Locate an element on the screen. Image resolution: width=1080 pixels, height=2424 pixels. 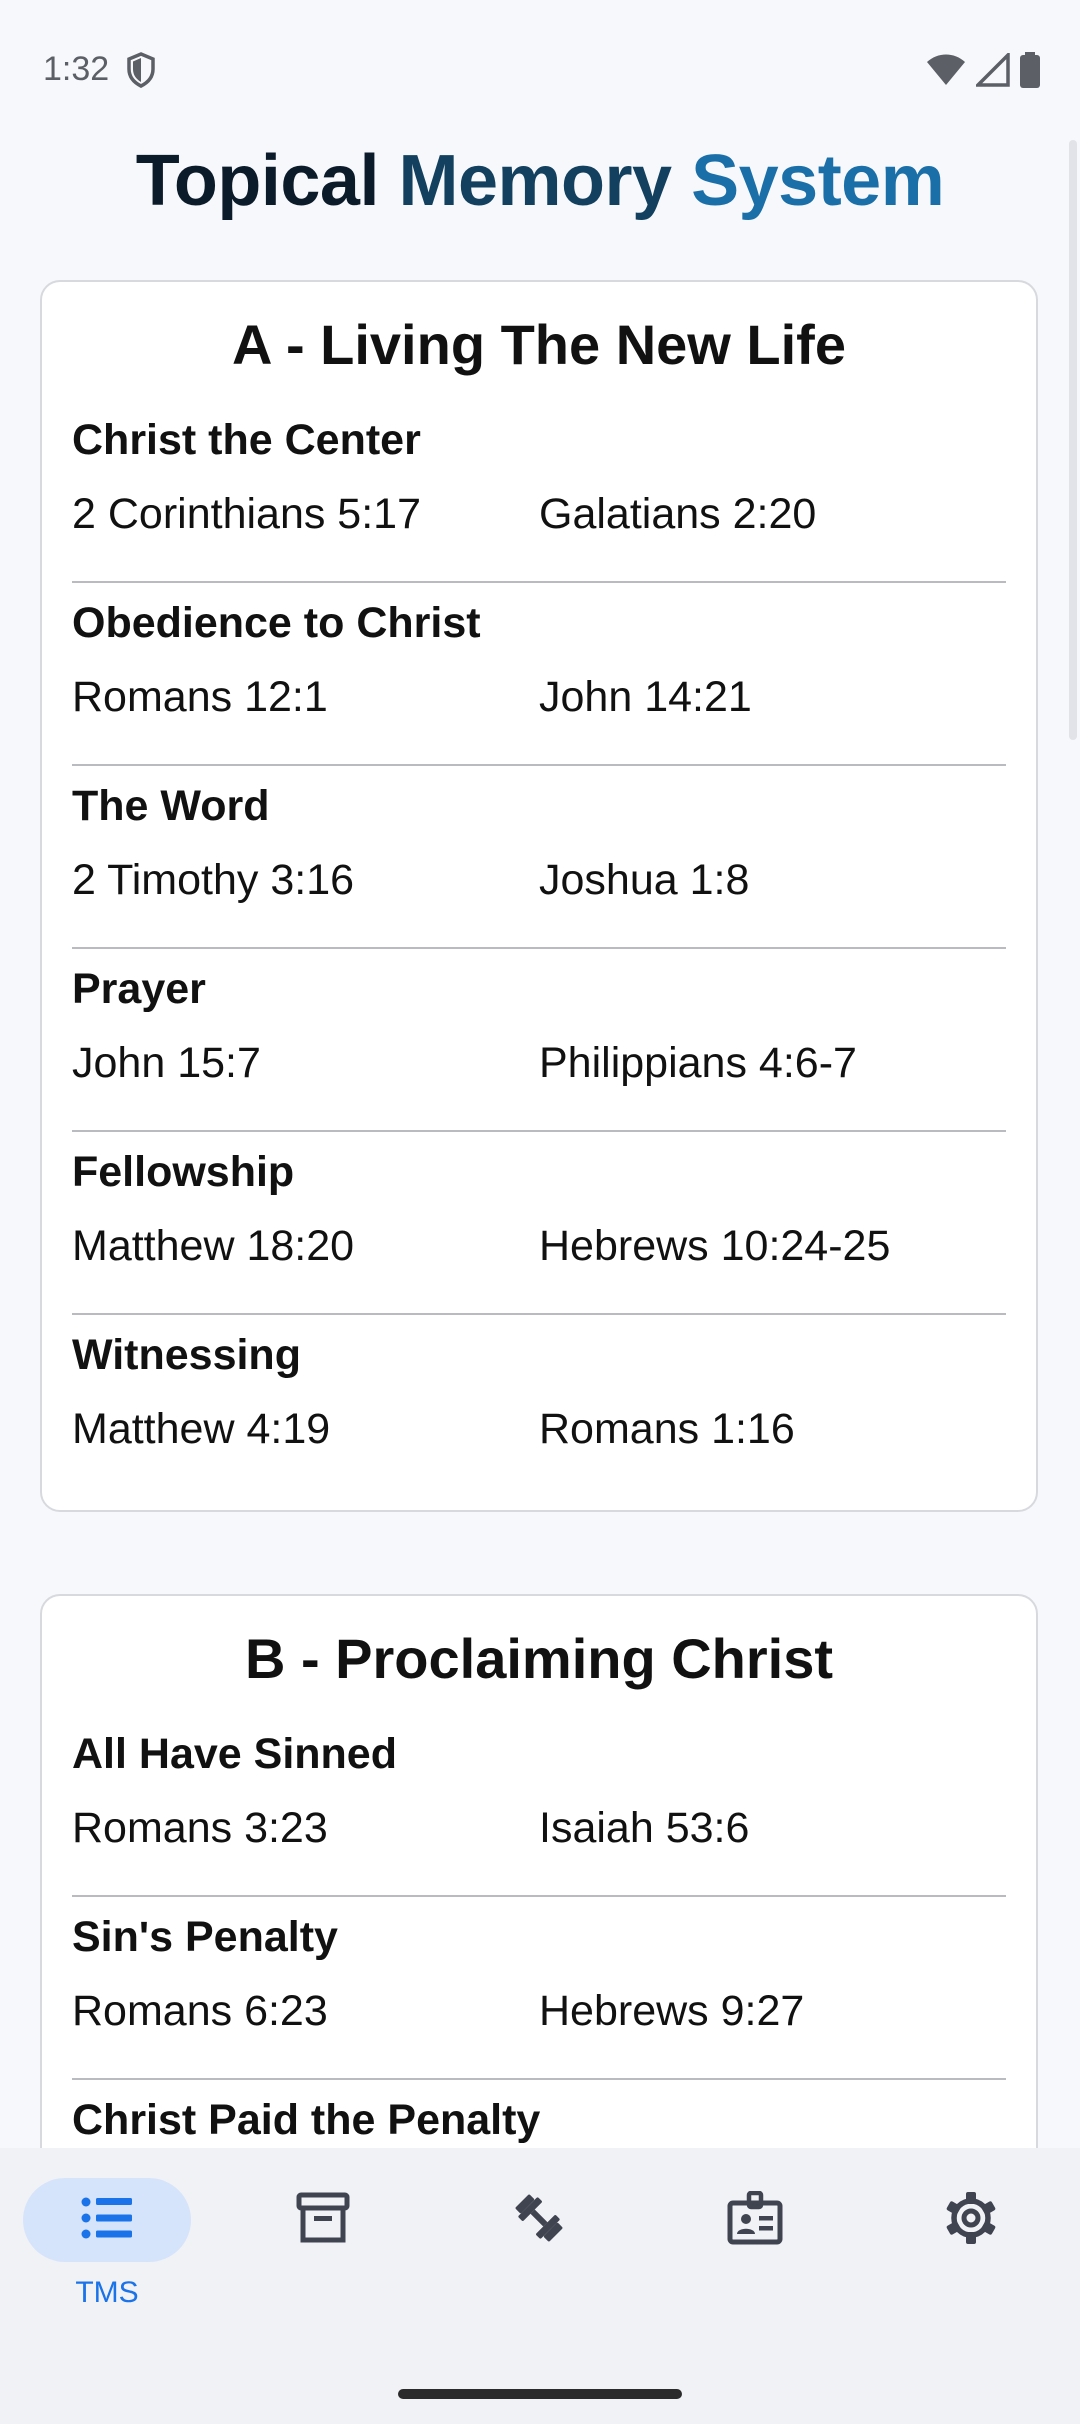
verse-reference: Romans 12:1 is located at coordinates (305, 697).